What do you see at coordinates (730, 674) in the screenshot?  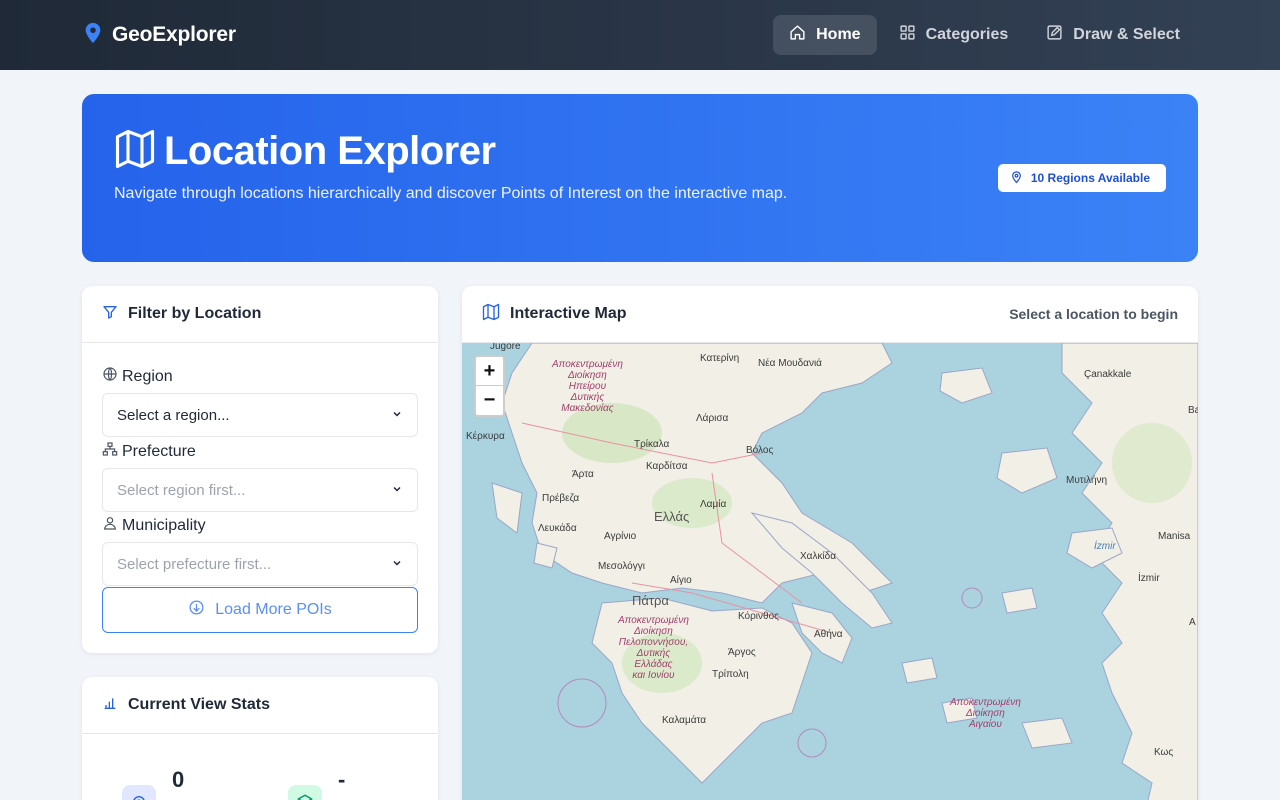 I see `map-label-tripoli: Τρίπολη` at bounding box center [730, 674].